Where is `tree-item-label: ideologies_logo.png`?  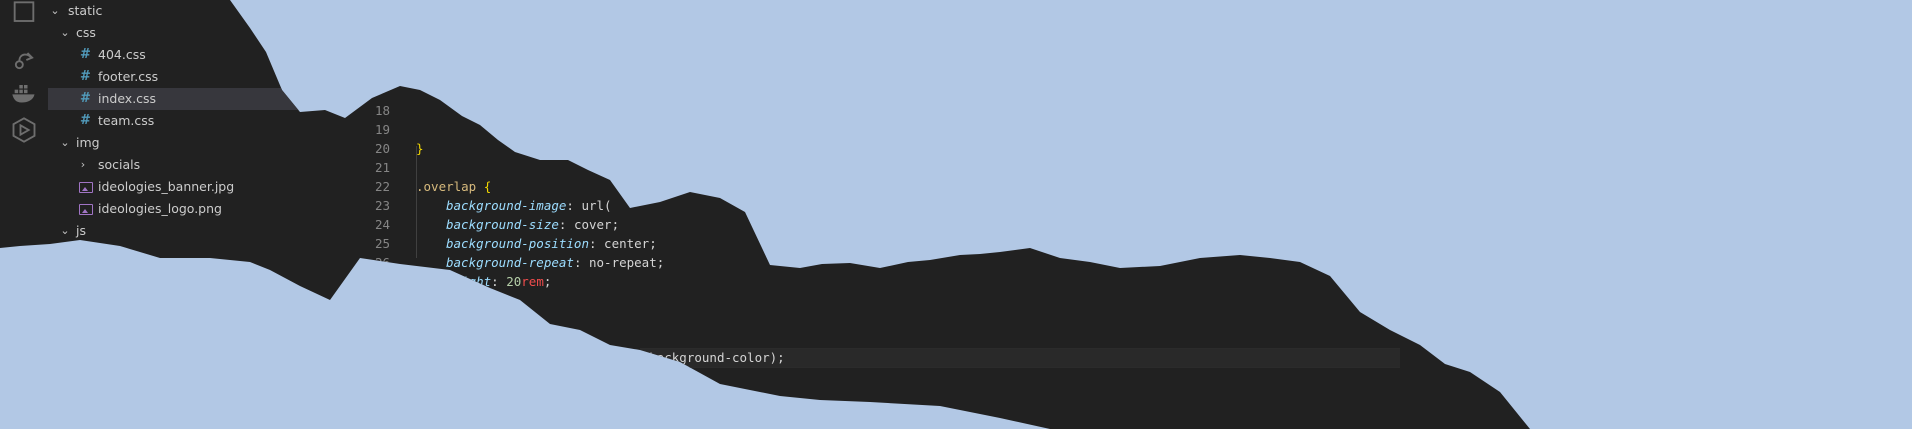 tree-item-label: ideologies_logo.png is located at coordinates (160, 208).